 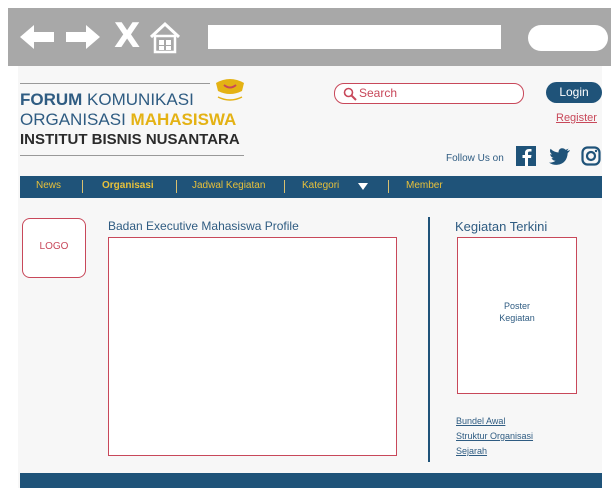 I want to click on login-button: Login, so click(x=574, y=92).